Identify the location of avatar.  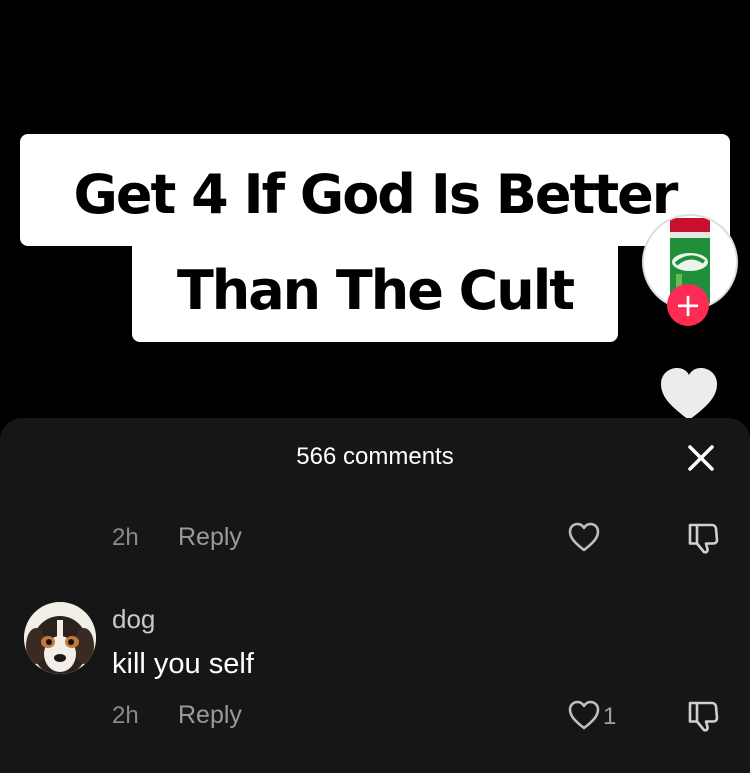
(60, 638).